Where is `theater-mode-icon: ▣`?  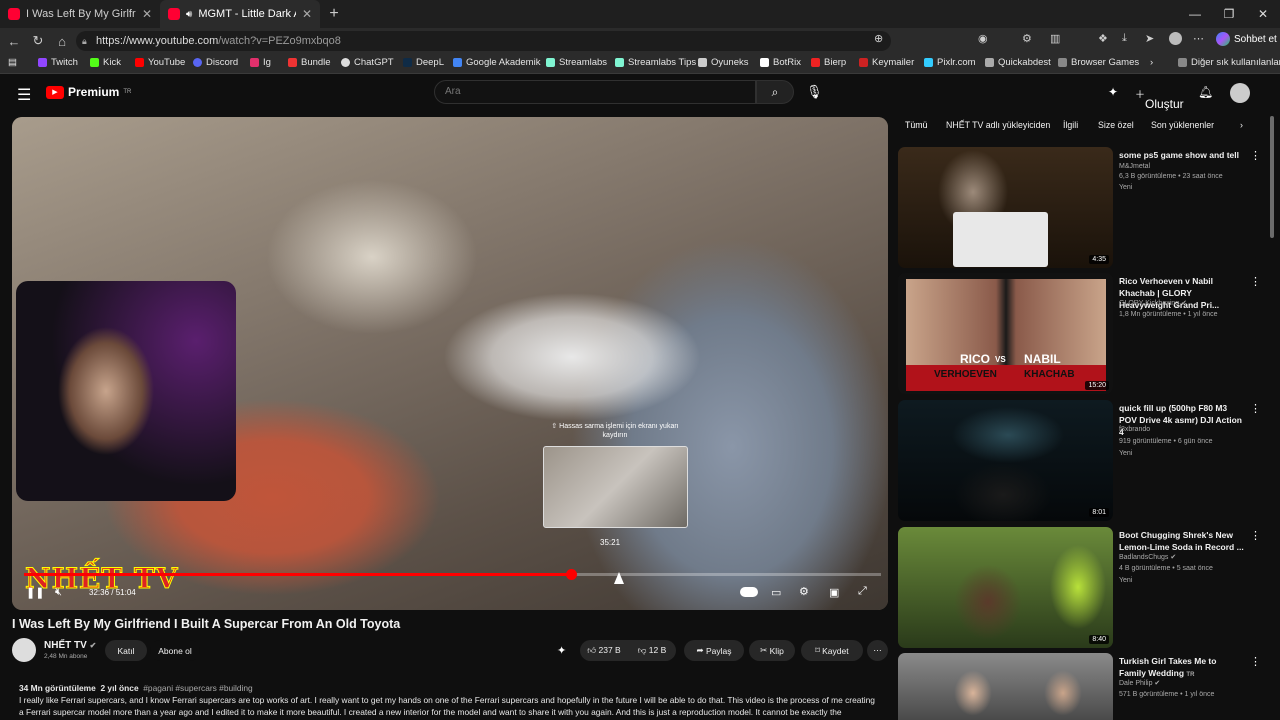 theater-mode-icon: ▣ is located at coordinates (834, 592).